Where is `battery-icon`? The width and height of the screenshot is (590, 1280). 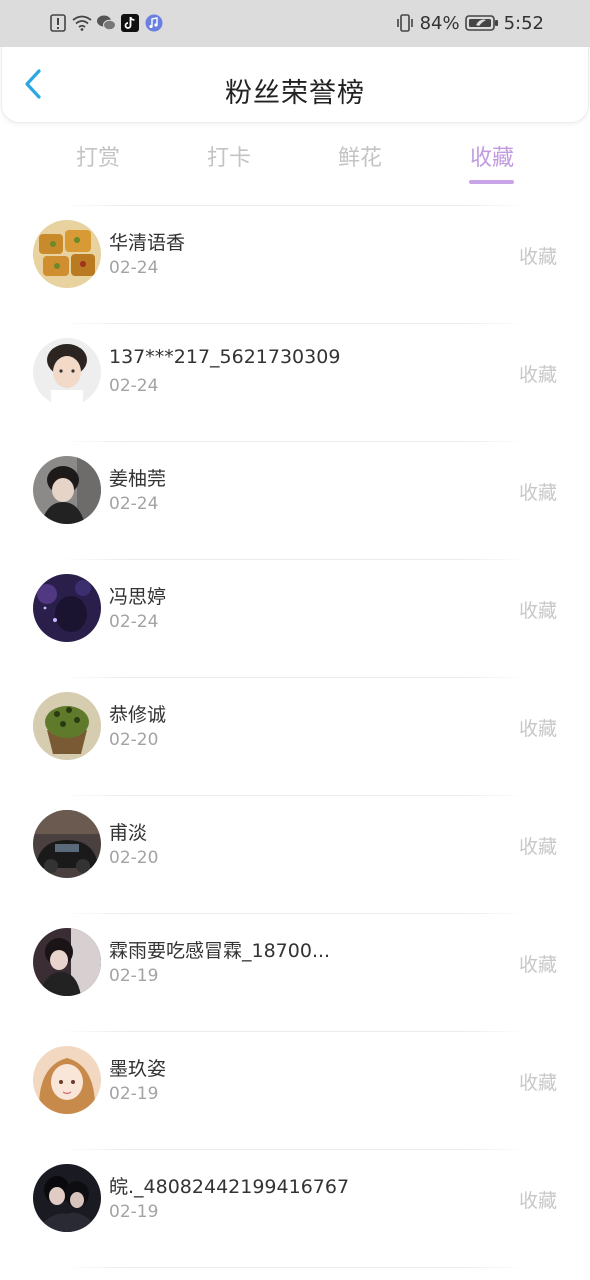
battery-icon is located at coordinates (481, 23).